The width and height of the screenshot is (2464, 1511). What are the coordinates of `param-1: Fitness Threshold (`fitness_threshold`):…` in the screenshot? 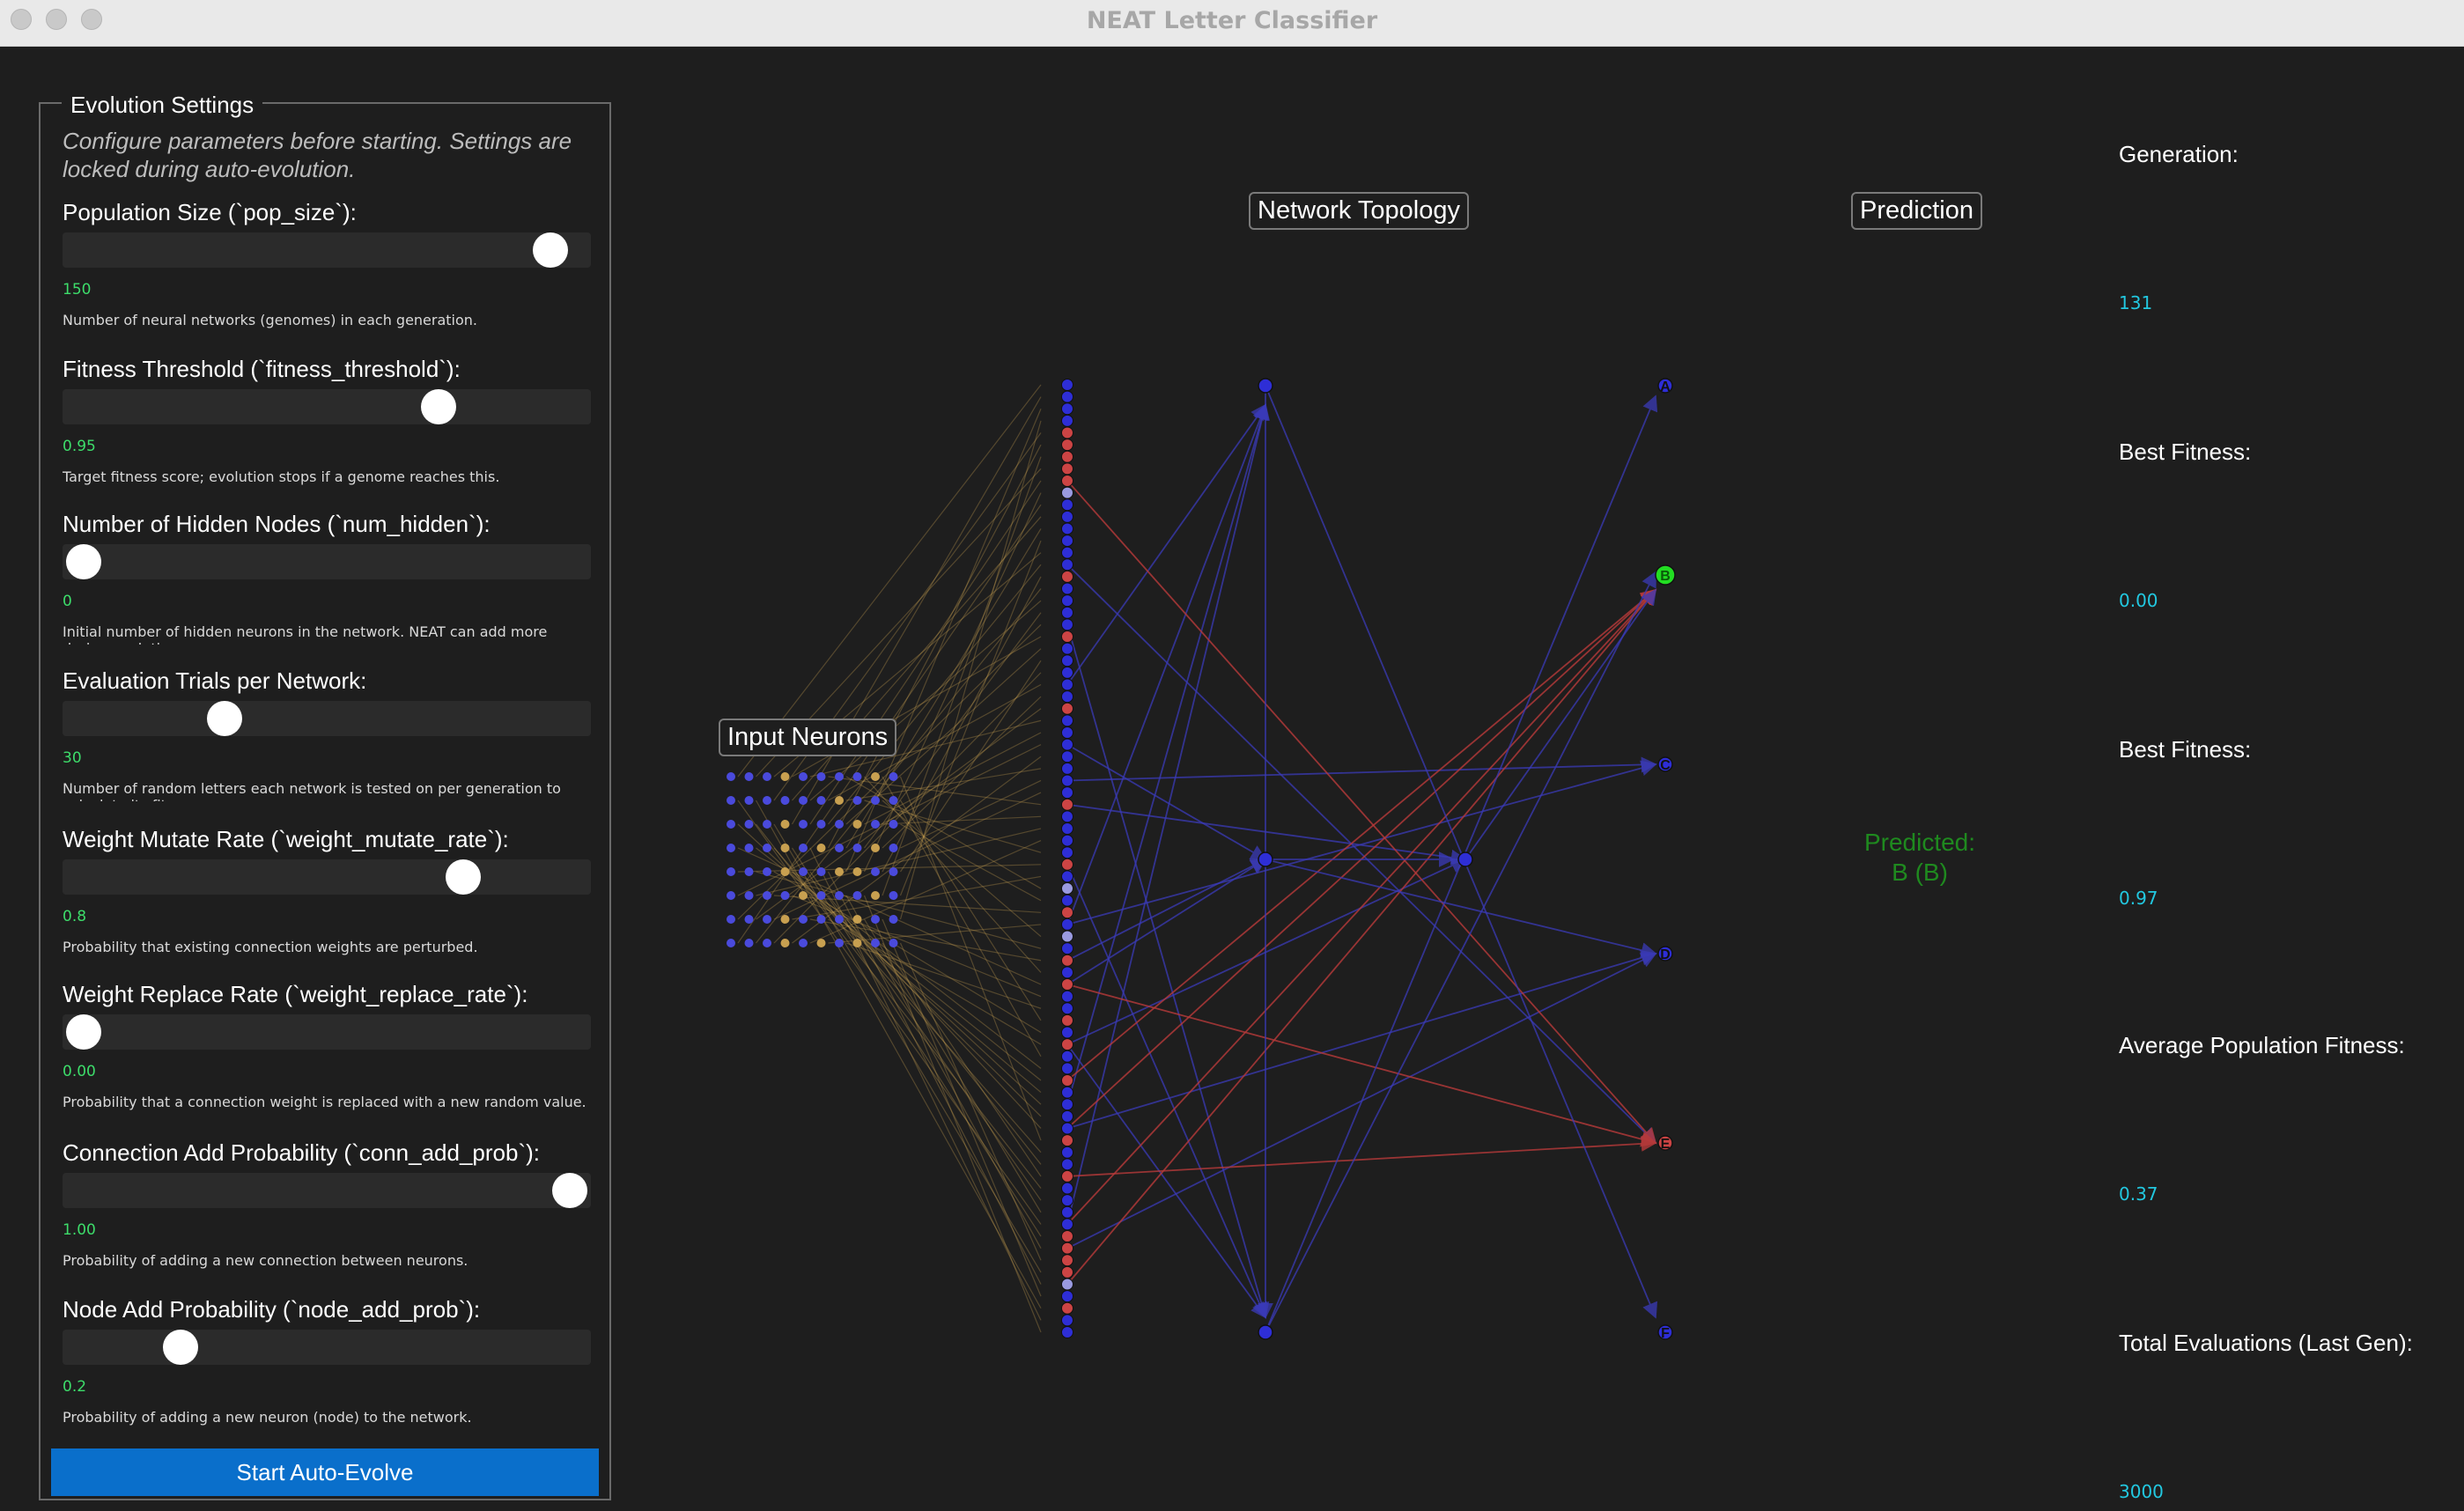 It's located at (327, 420).